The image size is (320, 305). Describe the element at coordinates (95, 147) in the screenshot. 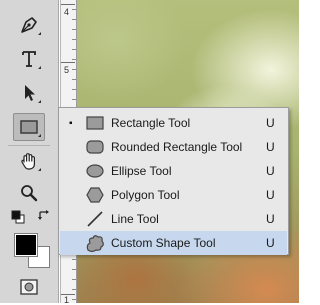

I see `rounded-rectangle-icon` at that location.